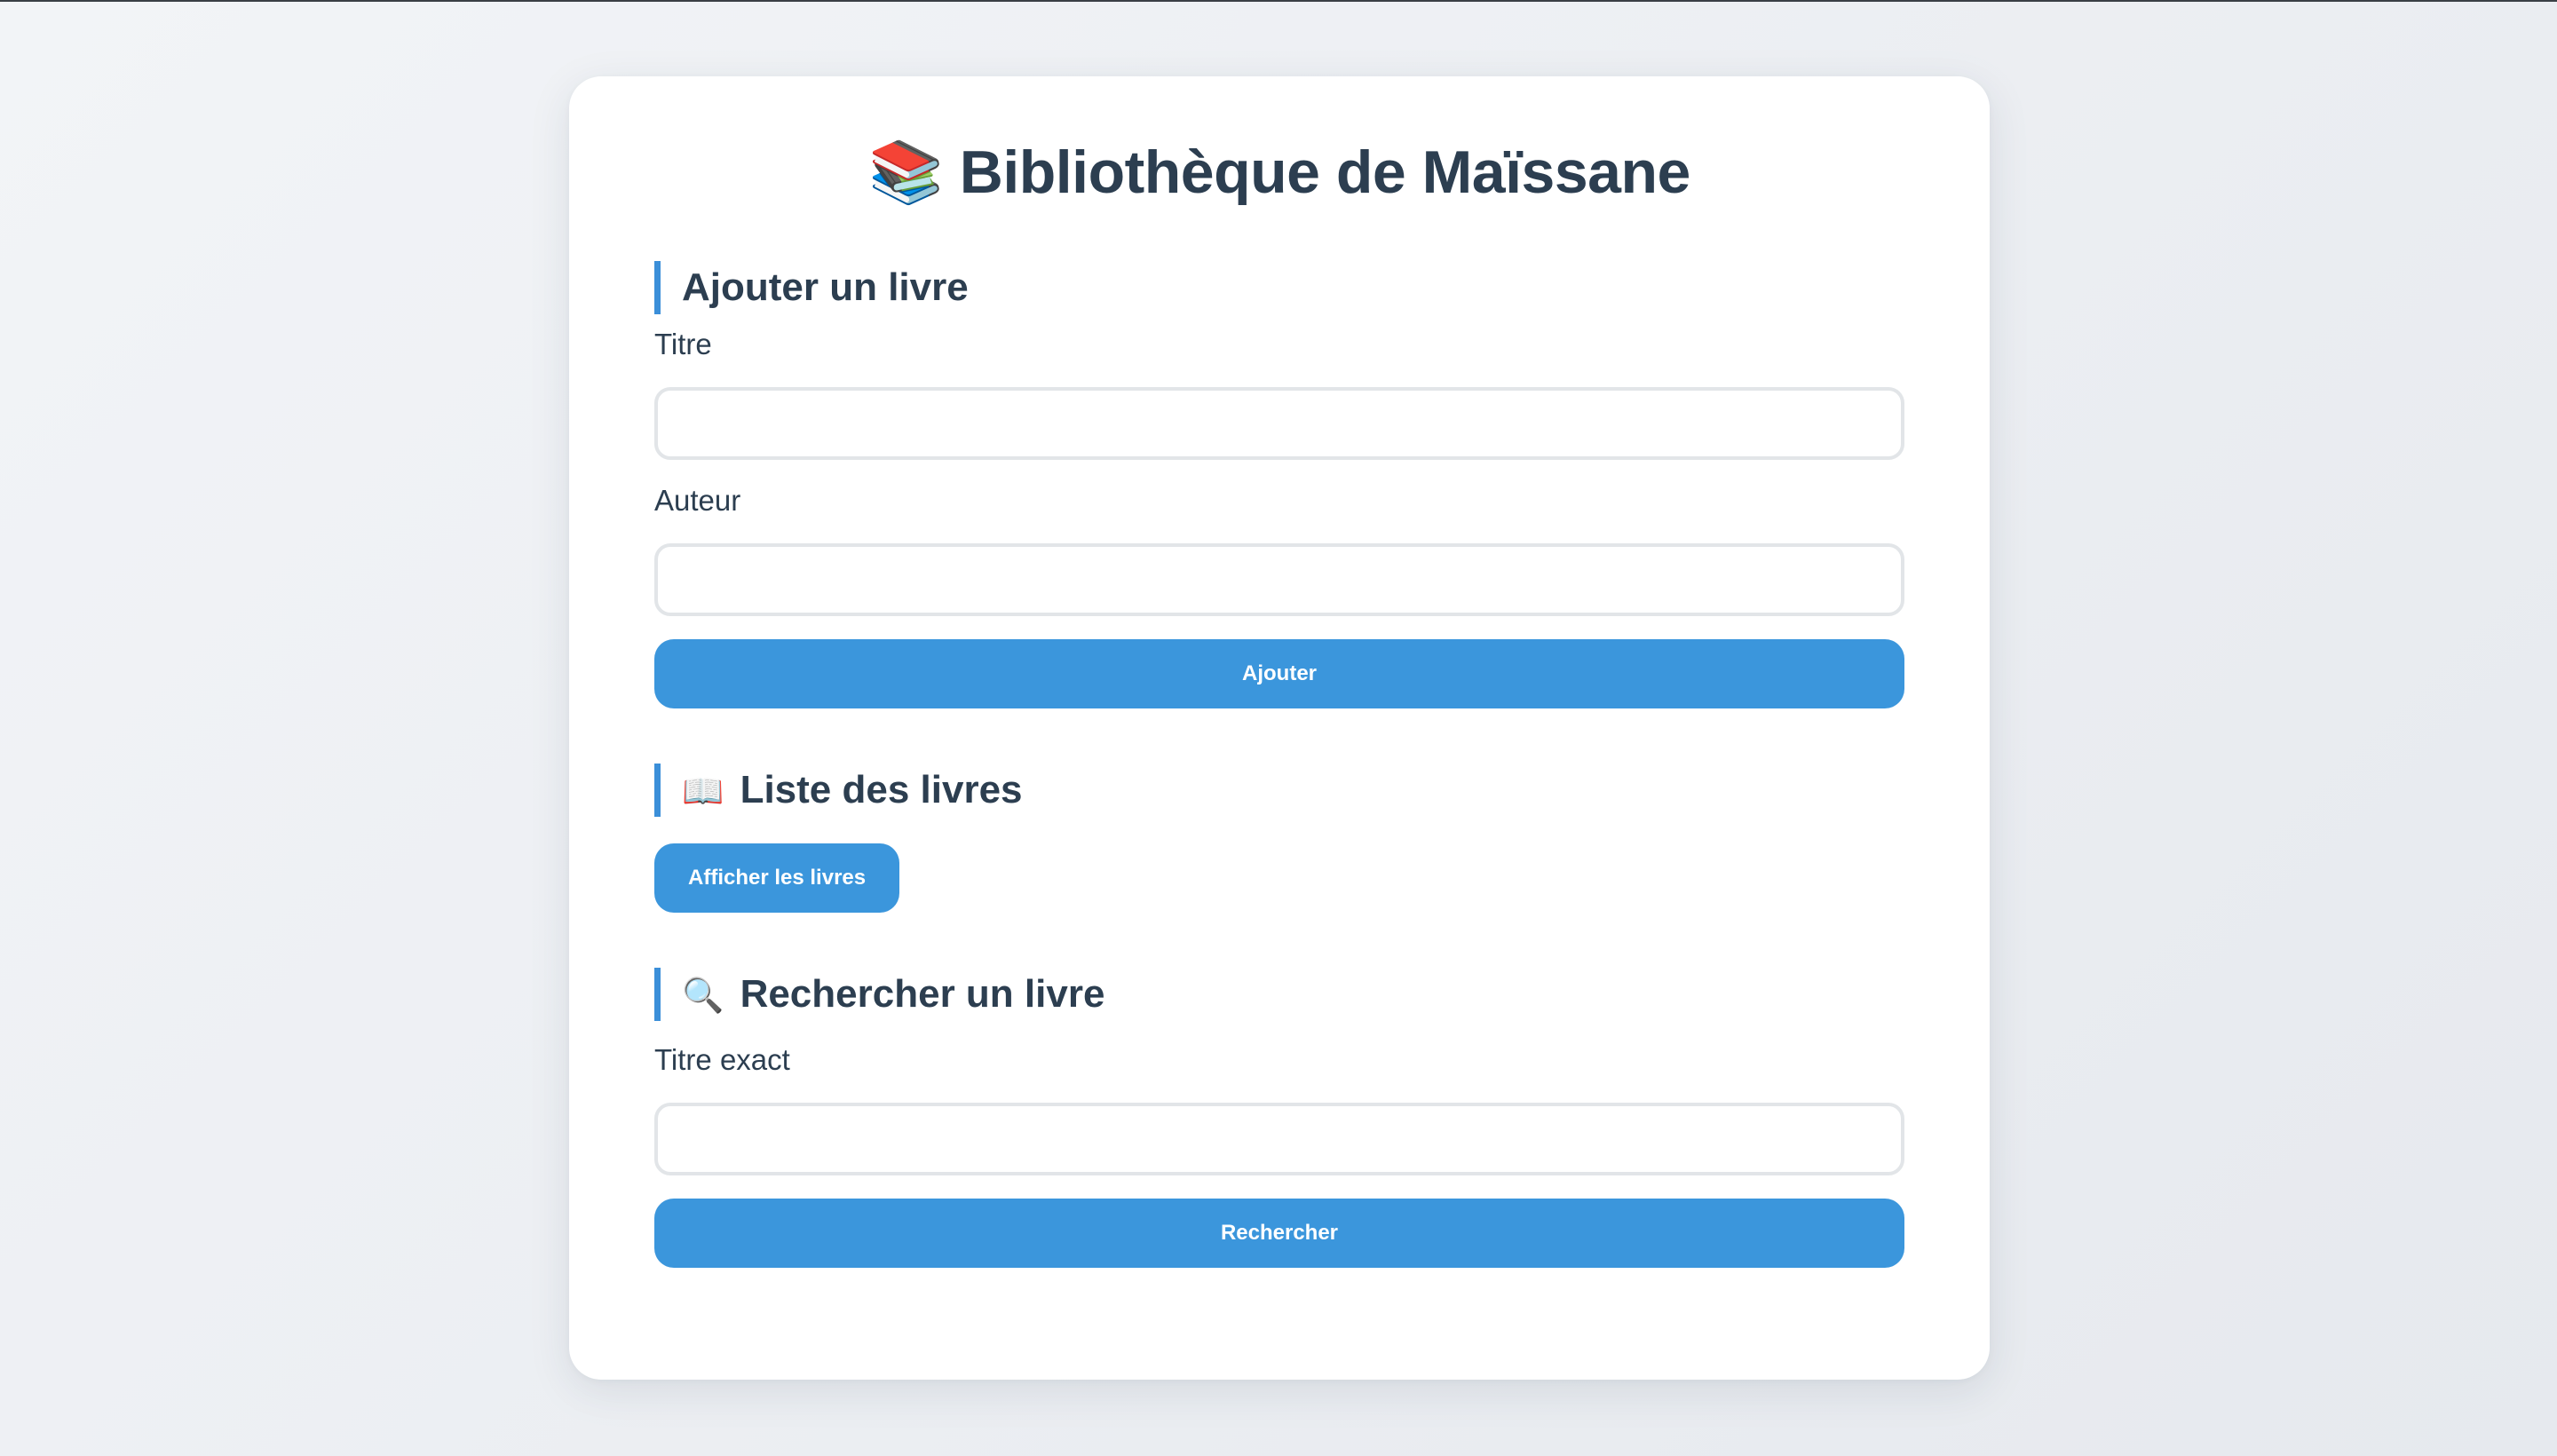 This screenshot has height=1456, width=2557. I want to click on page-title: 📚 Bibliothèque de Maïssane, so click(1279, 144).